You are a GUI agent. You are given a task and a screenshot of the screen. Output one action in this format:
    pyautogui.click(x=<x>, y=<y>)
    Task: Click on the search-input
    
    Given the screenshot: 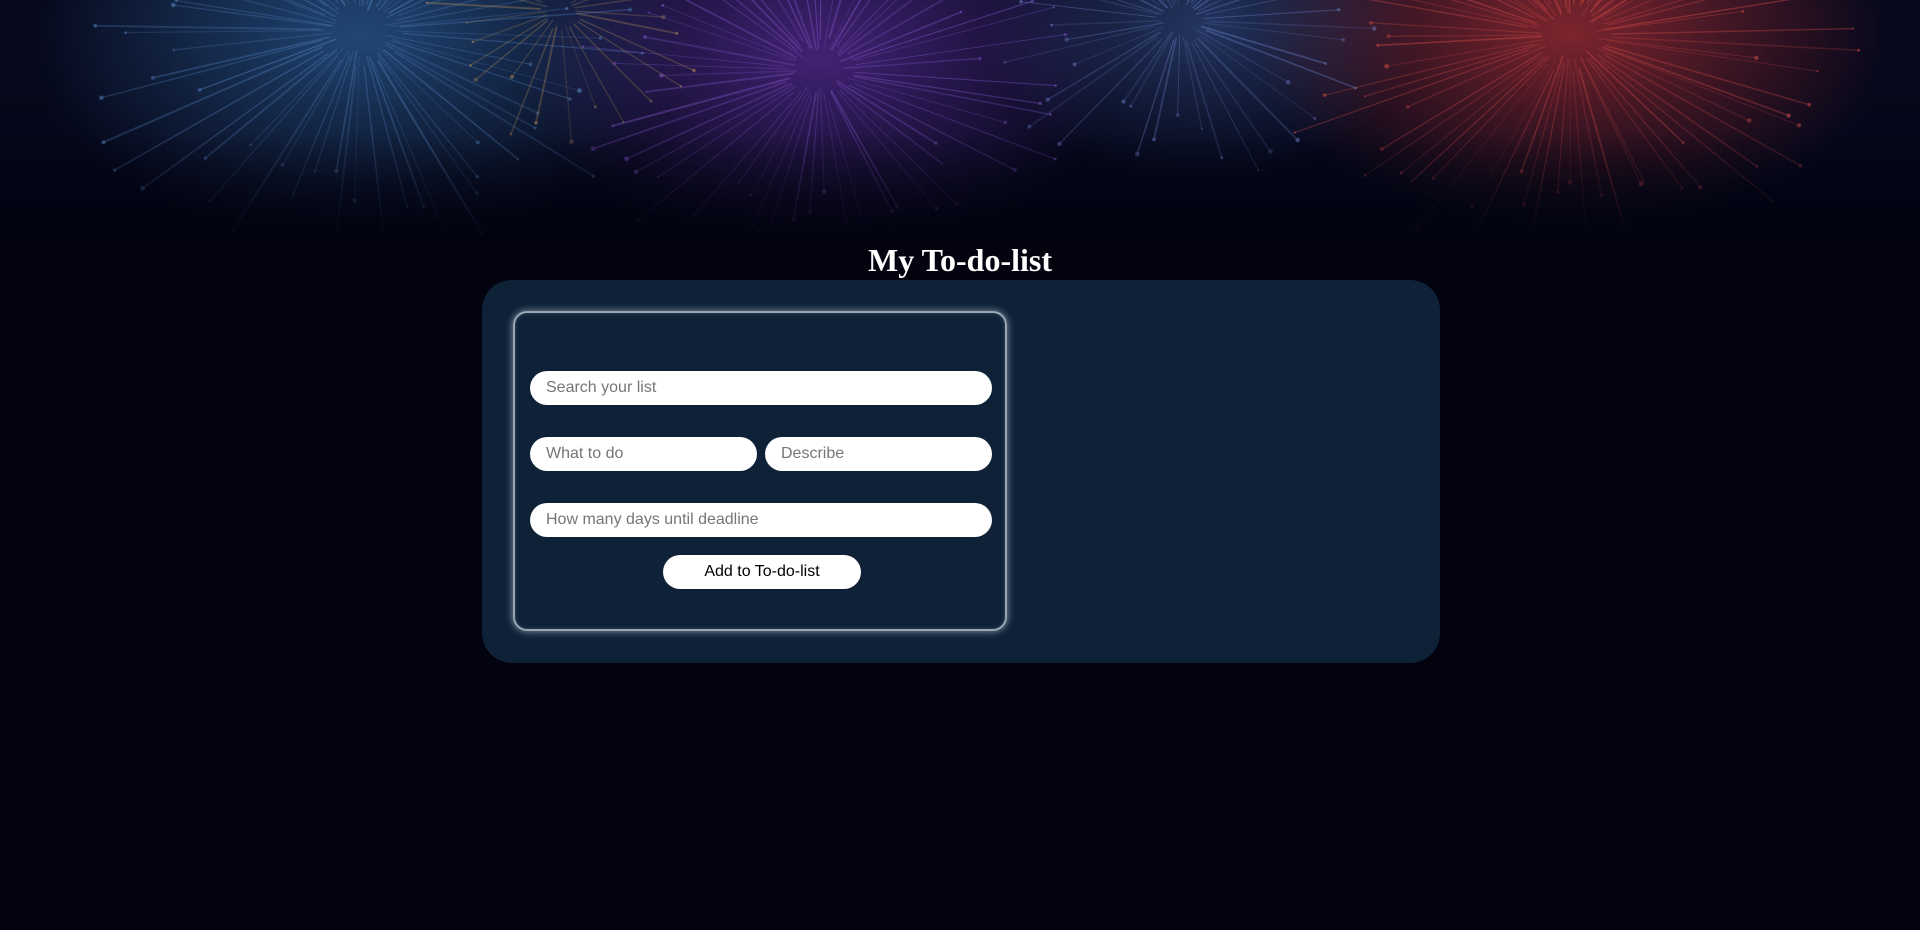 What is the action you would take?
    pyautogui.click(x=761, y=388)
    